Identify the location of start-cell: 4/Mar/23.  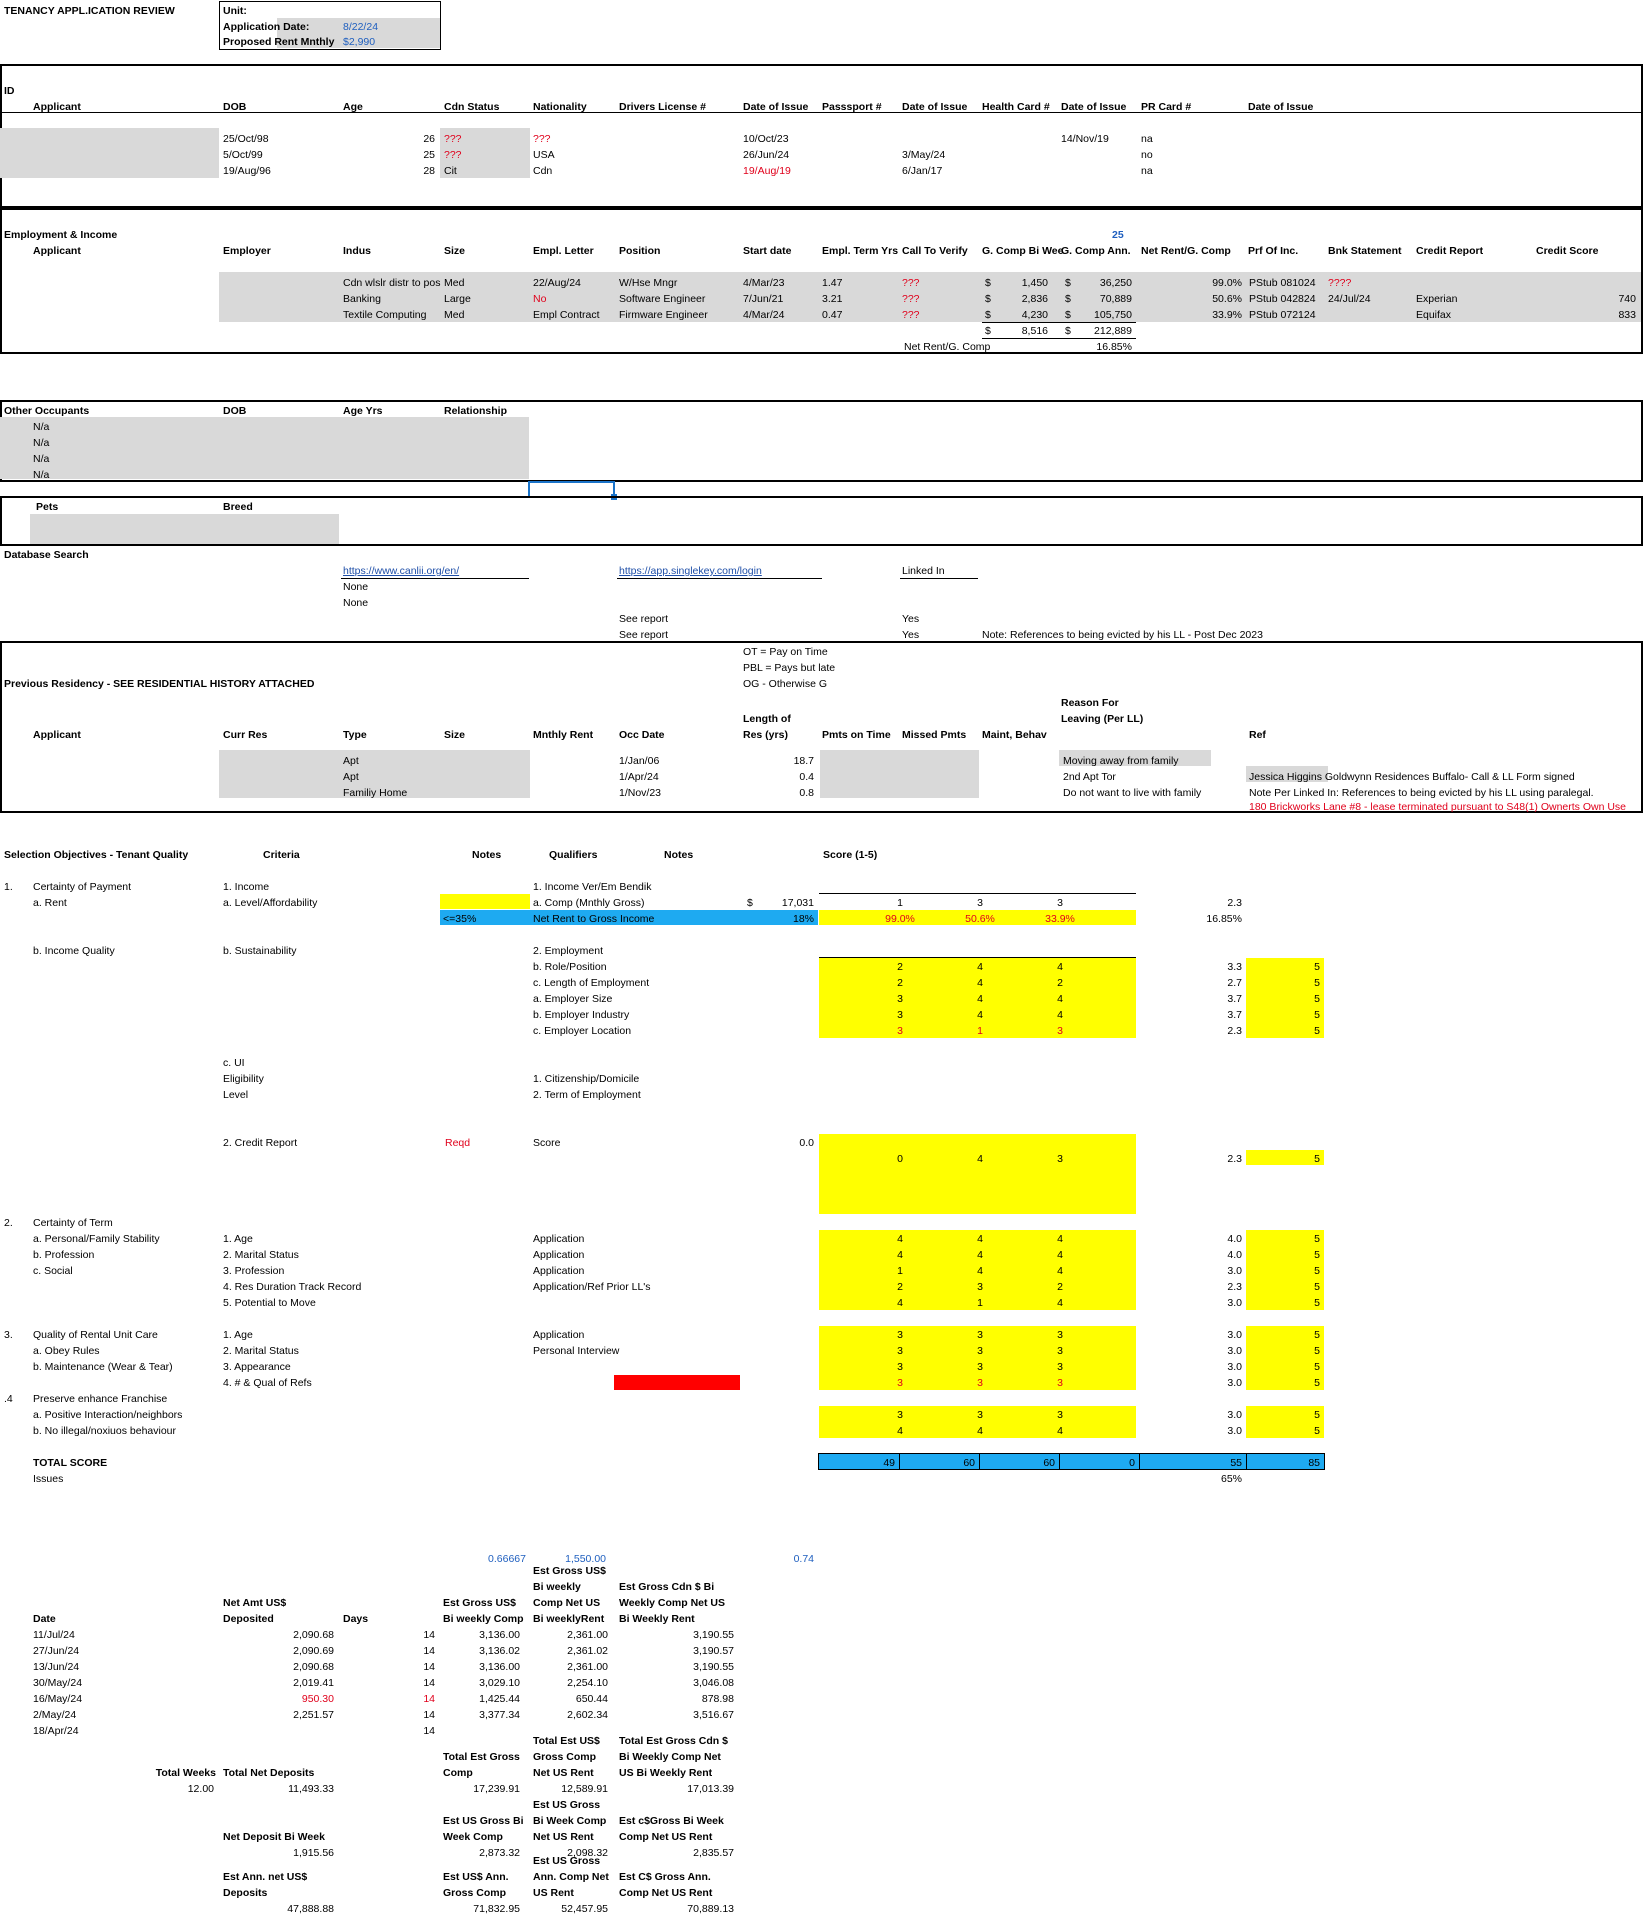
(763, 283).